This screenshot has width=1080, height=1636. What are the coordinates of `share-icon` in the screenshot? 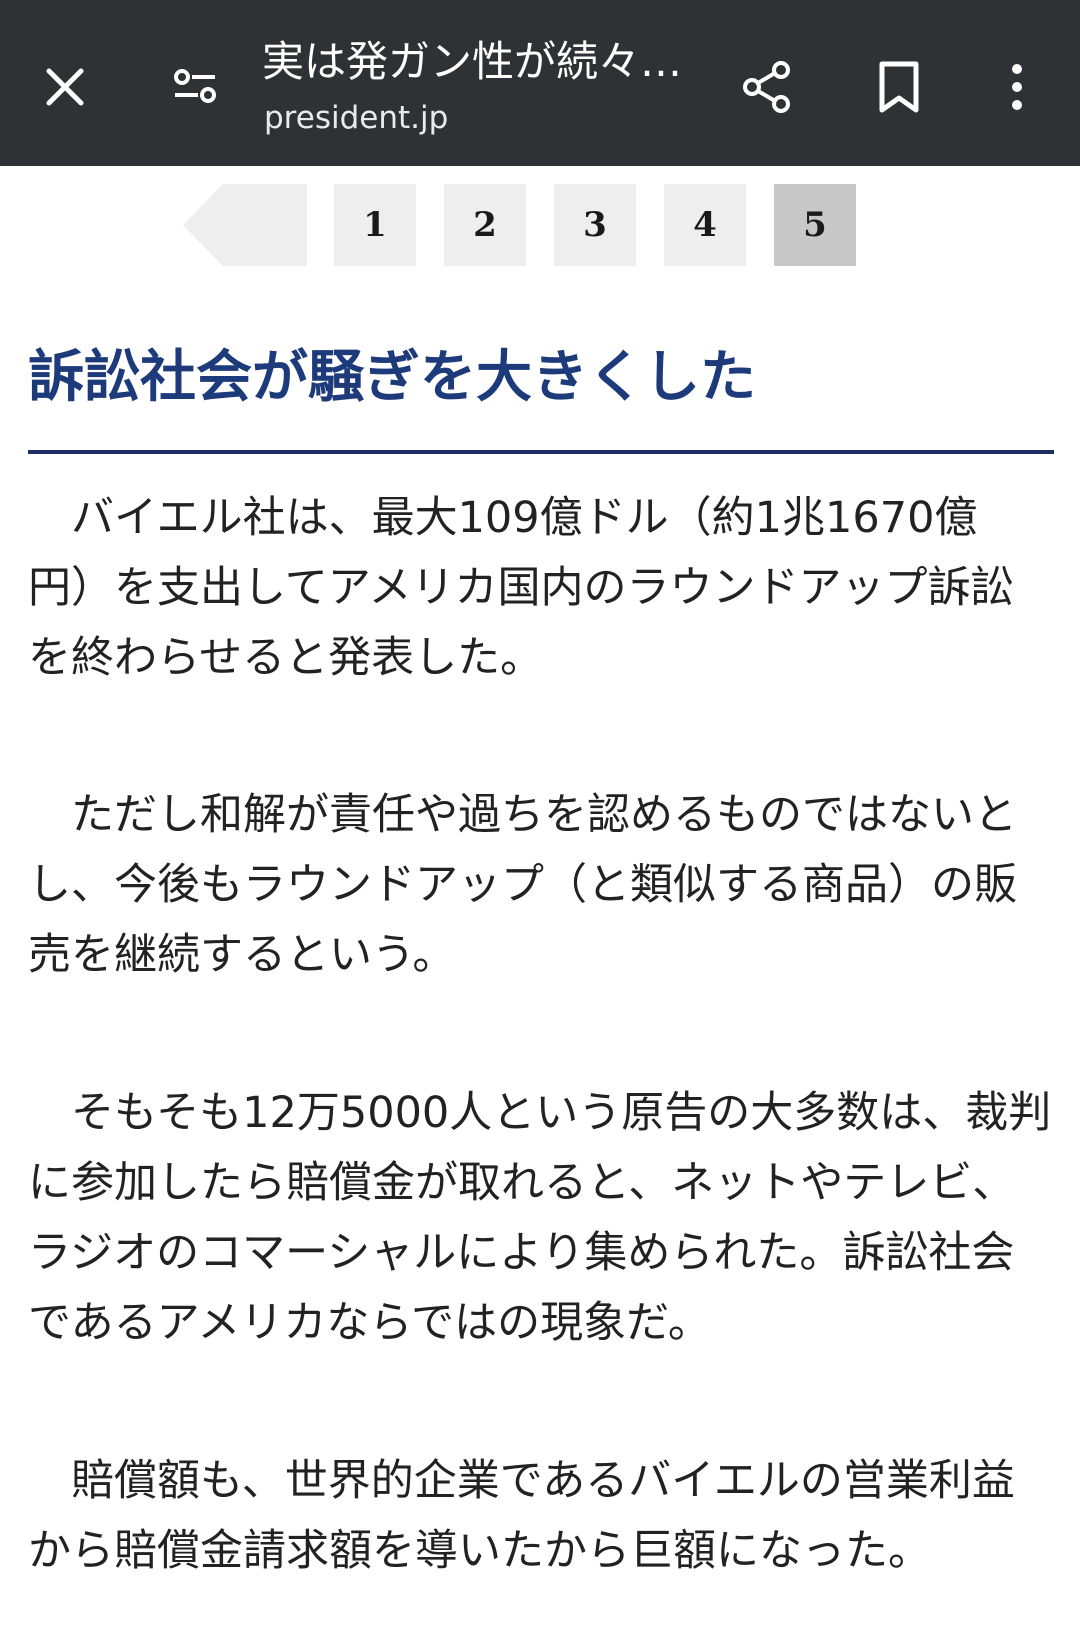 It's located at (767, 87).